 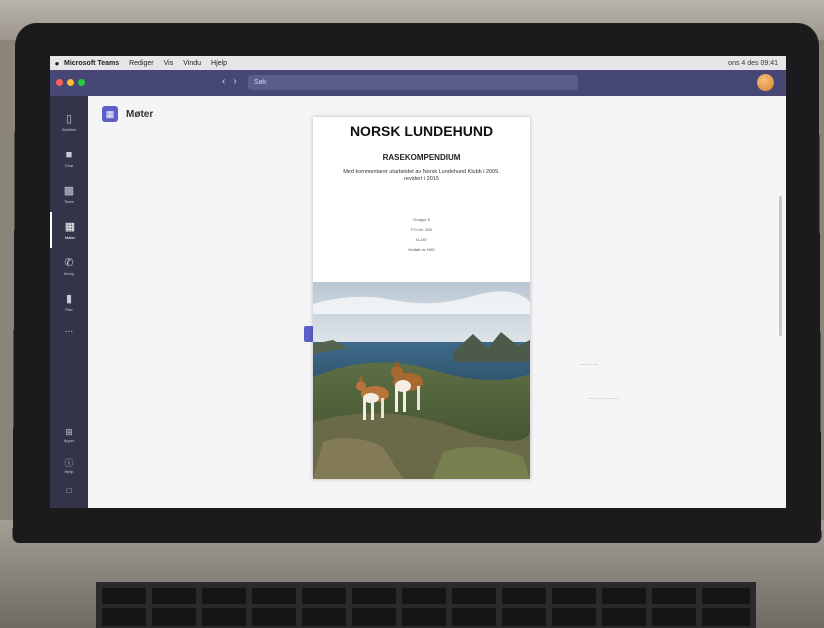 What do you see at coordinates (69, 118) in the screenshot?
I see `bell-icon: ▯` at bounding box center [69, 118].